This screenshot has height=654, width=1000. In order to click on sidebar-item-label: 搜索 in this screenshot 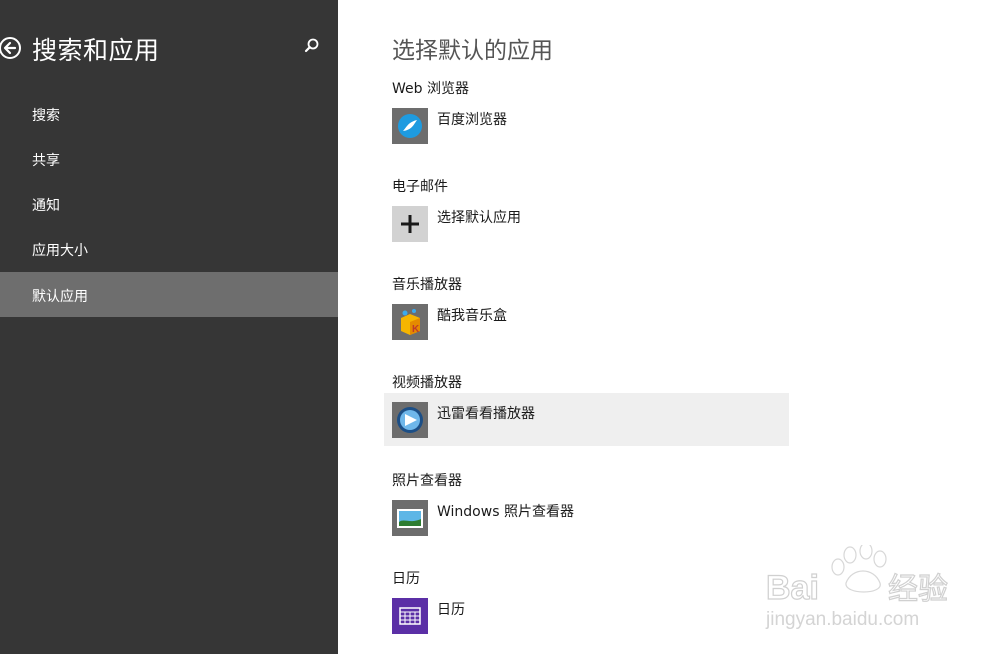, I will do `click(46, 116)`.